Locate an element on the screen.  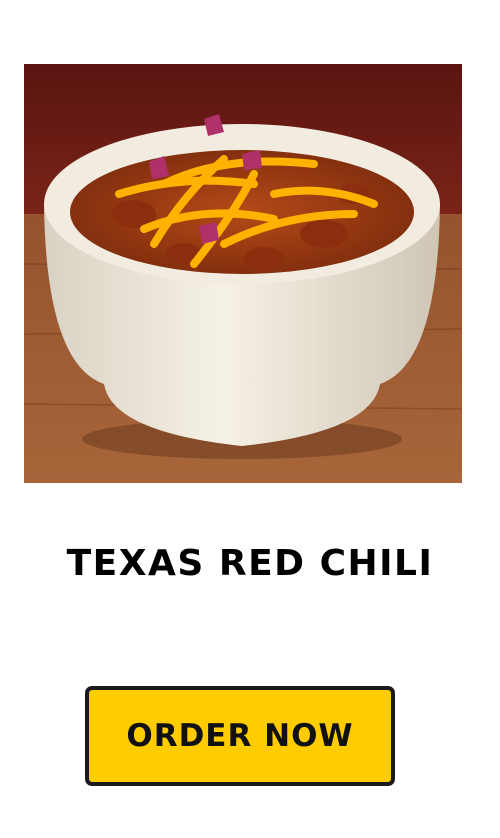
product-title: TEXAS RED CHILI is located at coordinates (250, 563).